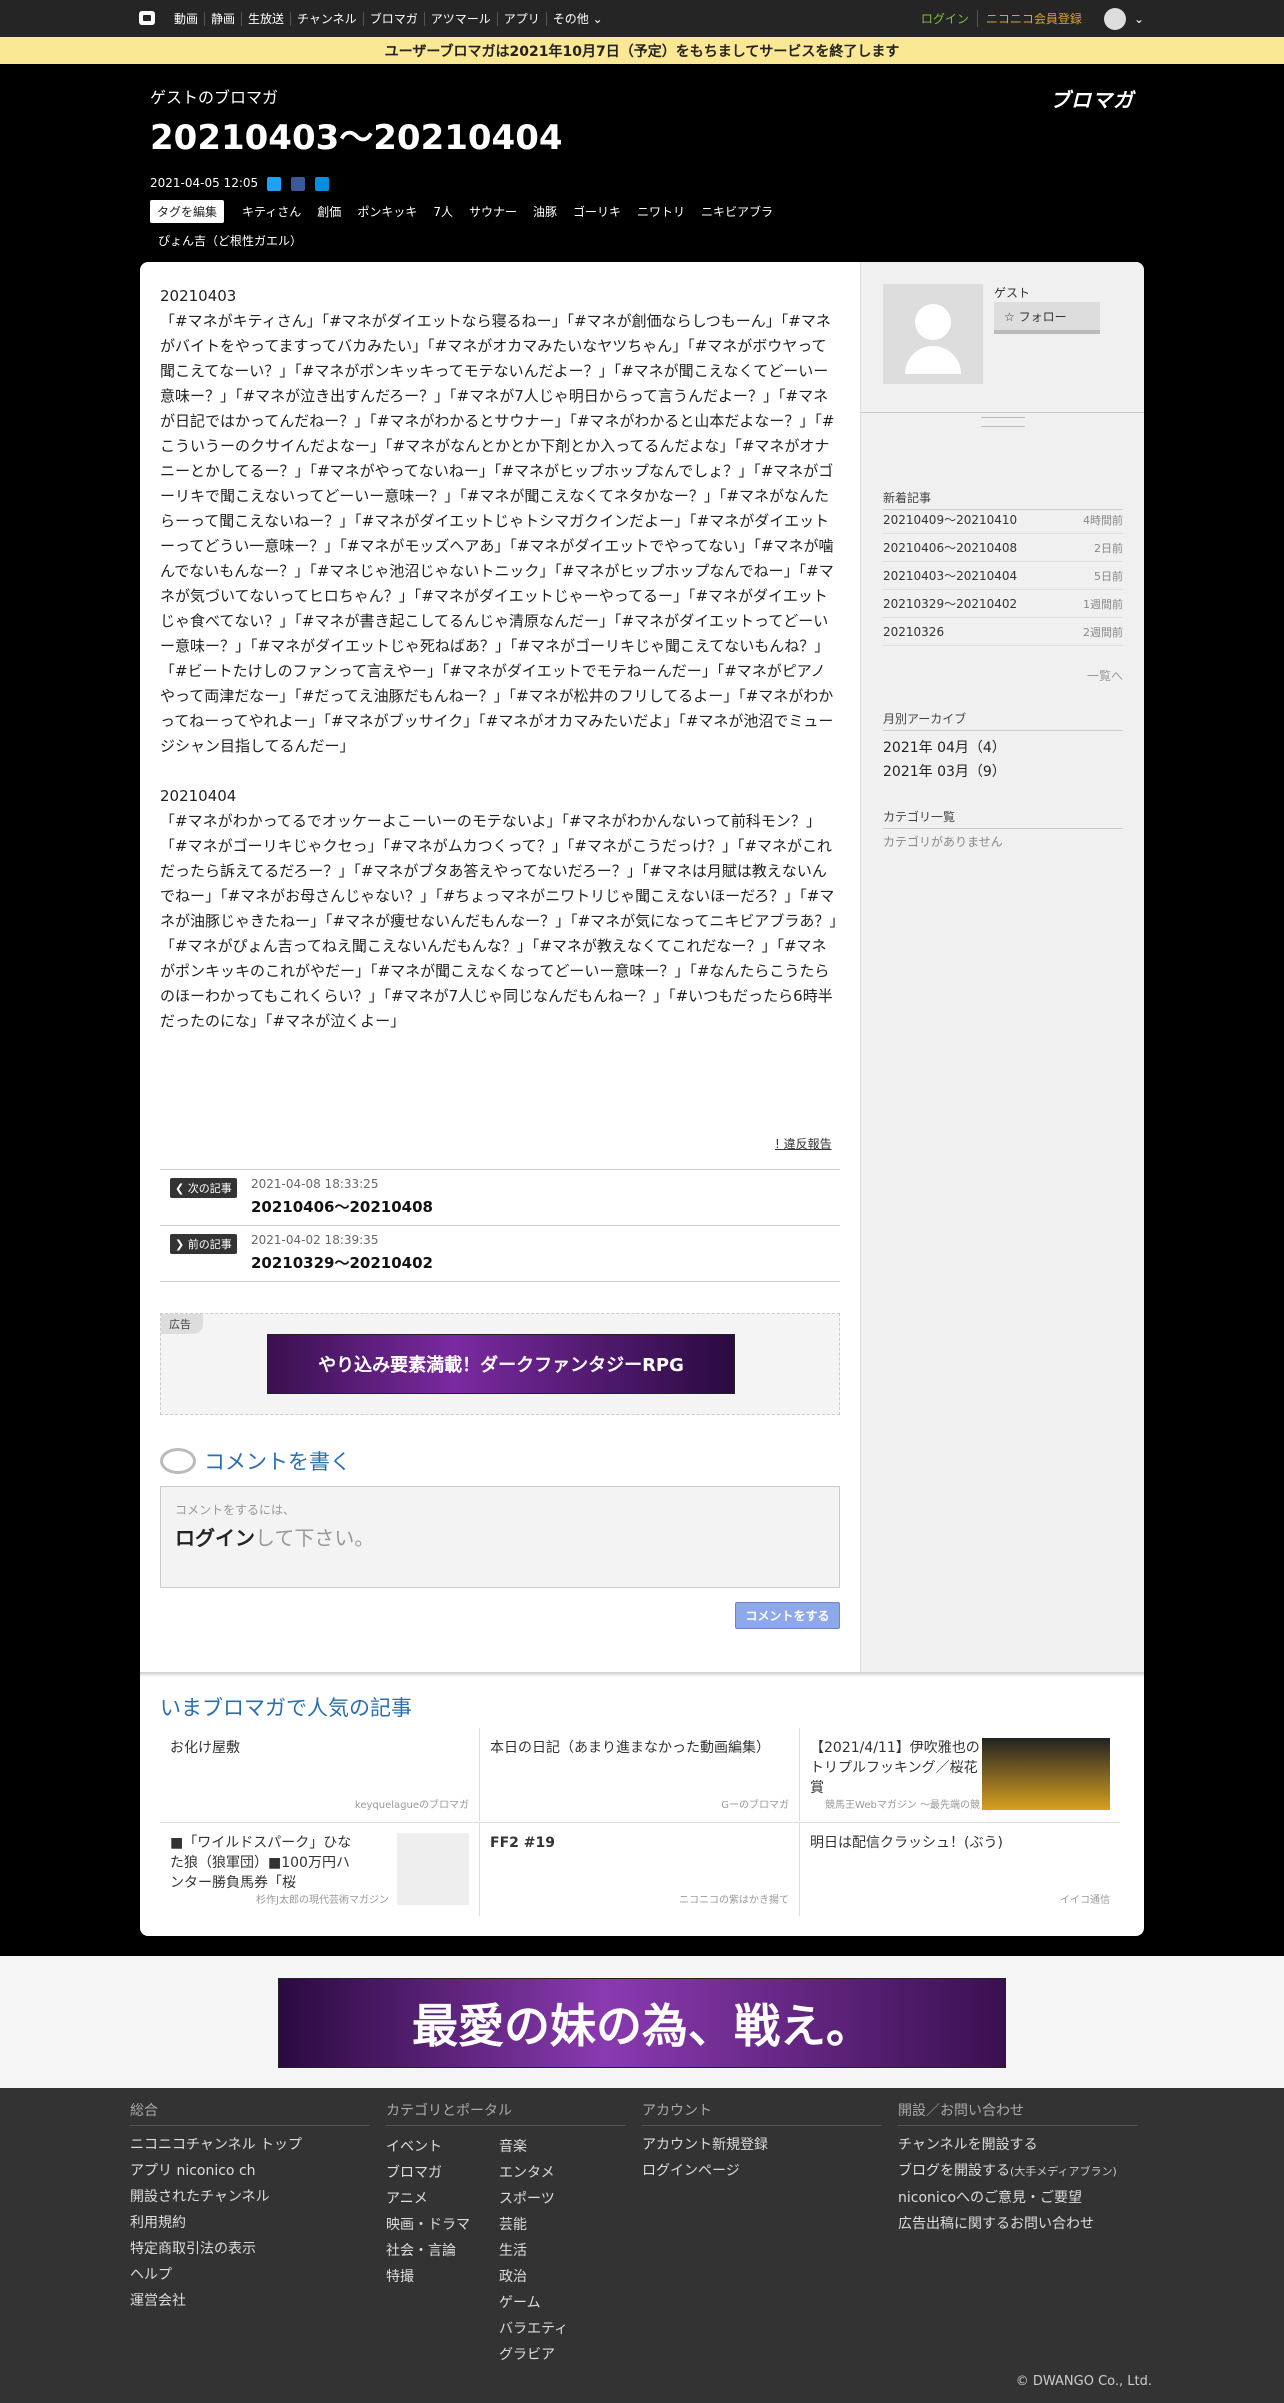 The height and width of the screenshot is (2403, 1284). Describe the element at coordinates (493, 211) in the screenshot. I see `tag-item: サウナー` at that location.